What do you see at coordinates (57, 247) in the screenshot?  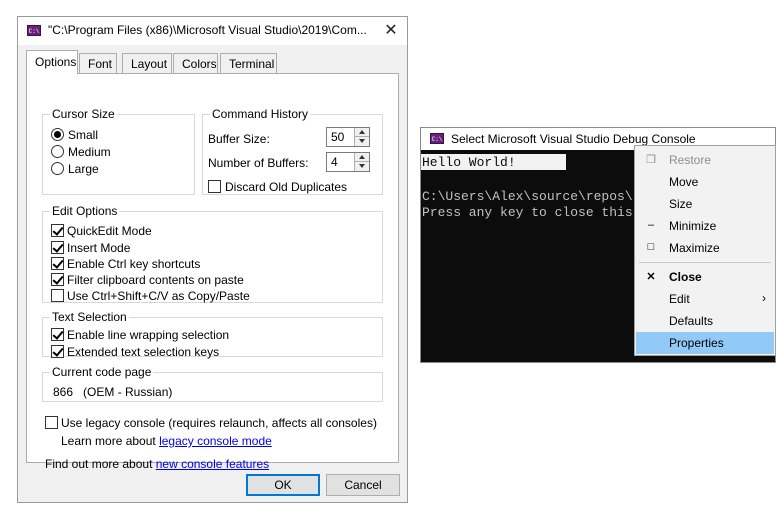 I see `insert-mode-checkbox` at bounding box center [57, 247].